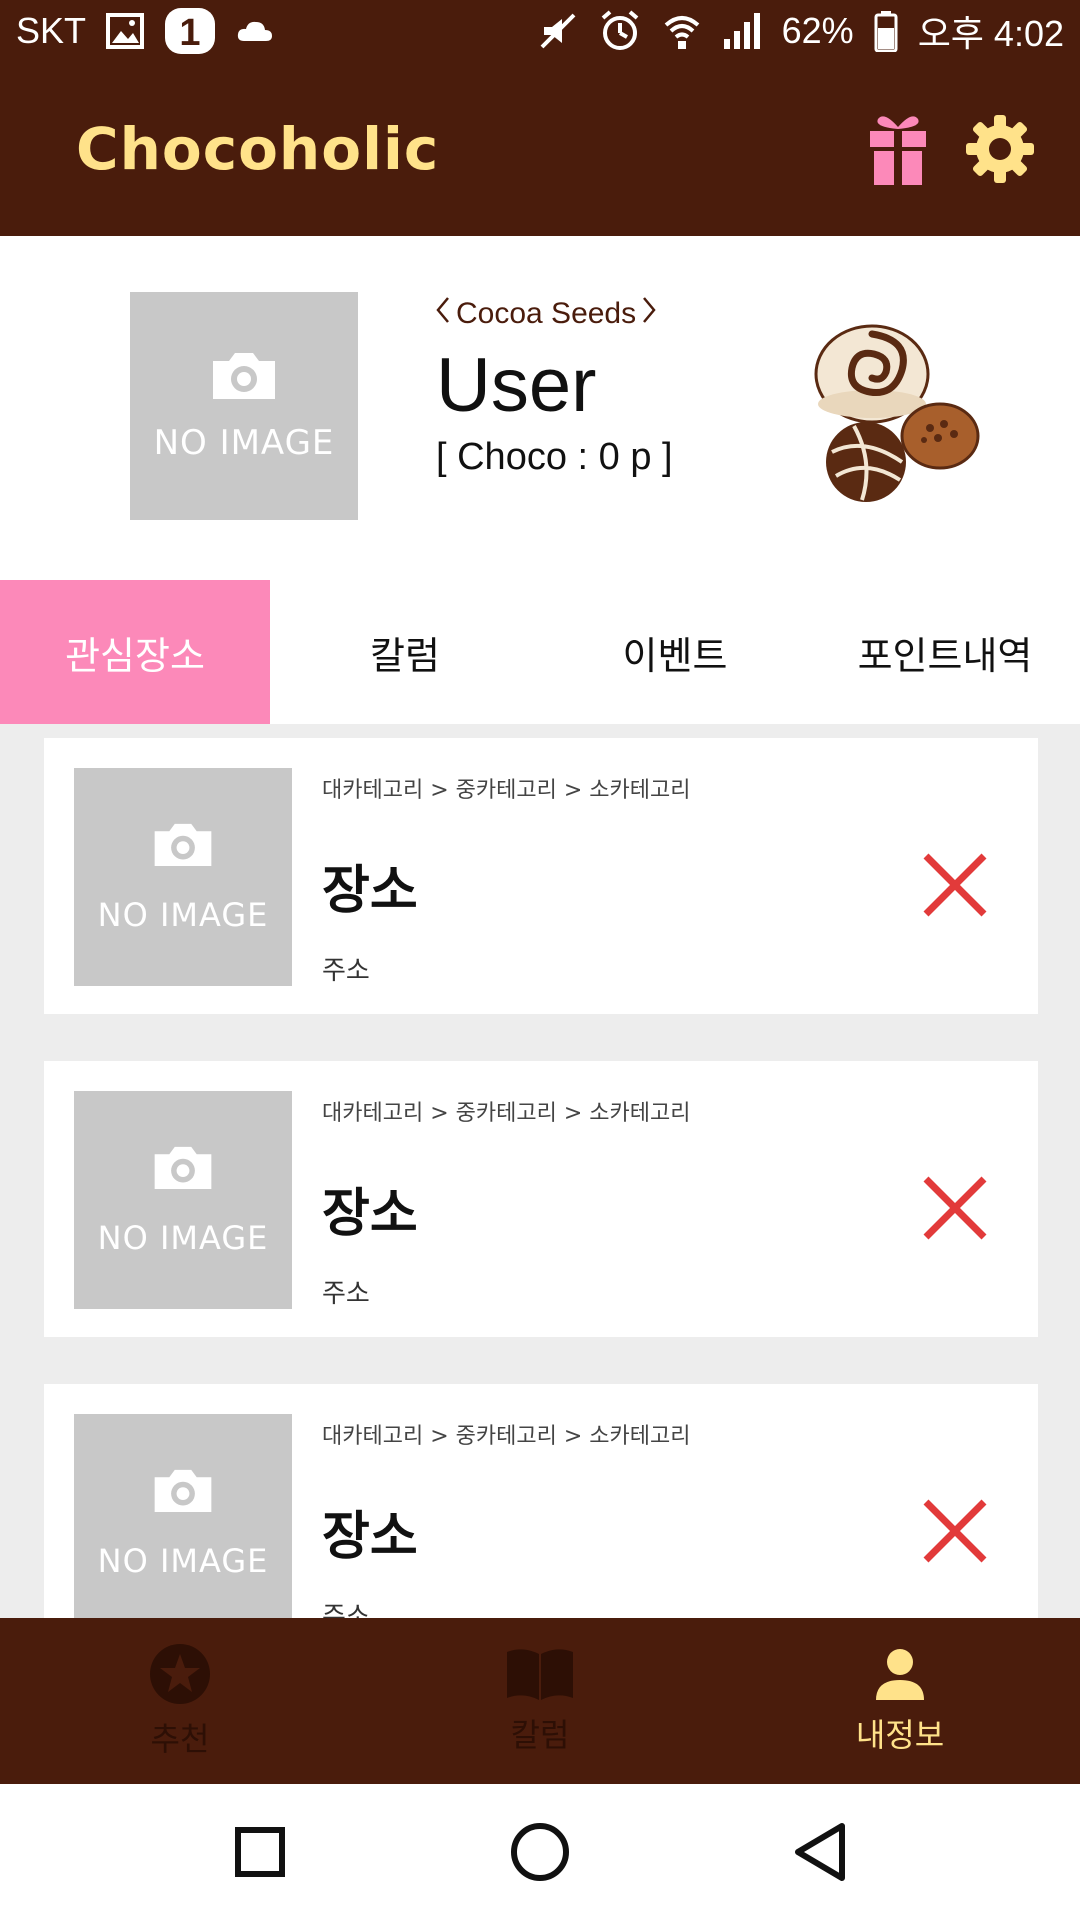 The height and width of the screenshot is (1920, 1080). I want to click on one-badge-icon: 1, so click(190, 31).